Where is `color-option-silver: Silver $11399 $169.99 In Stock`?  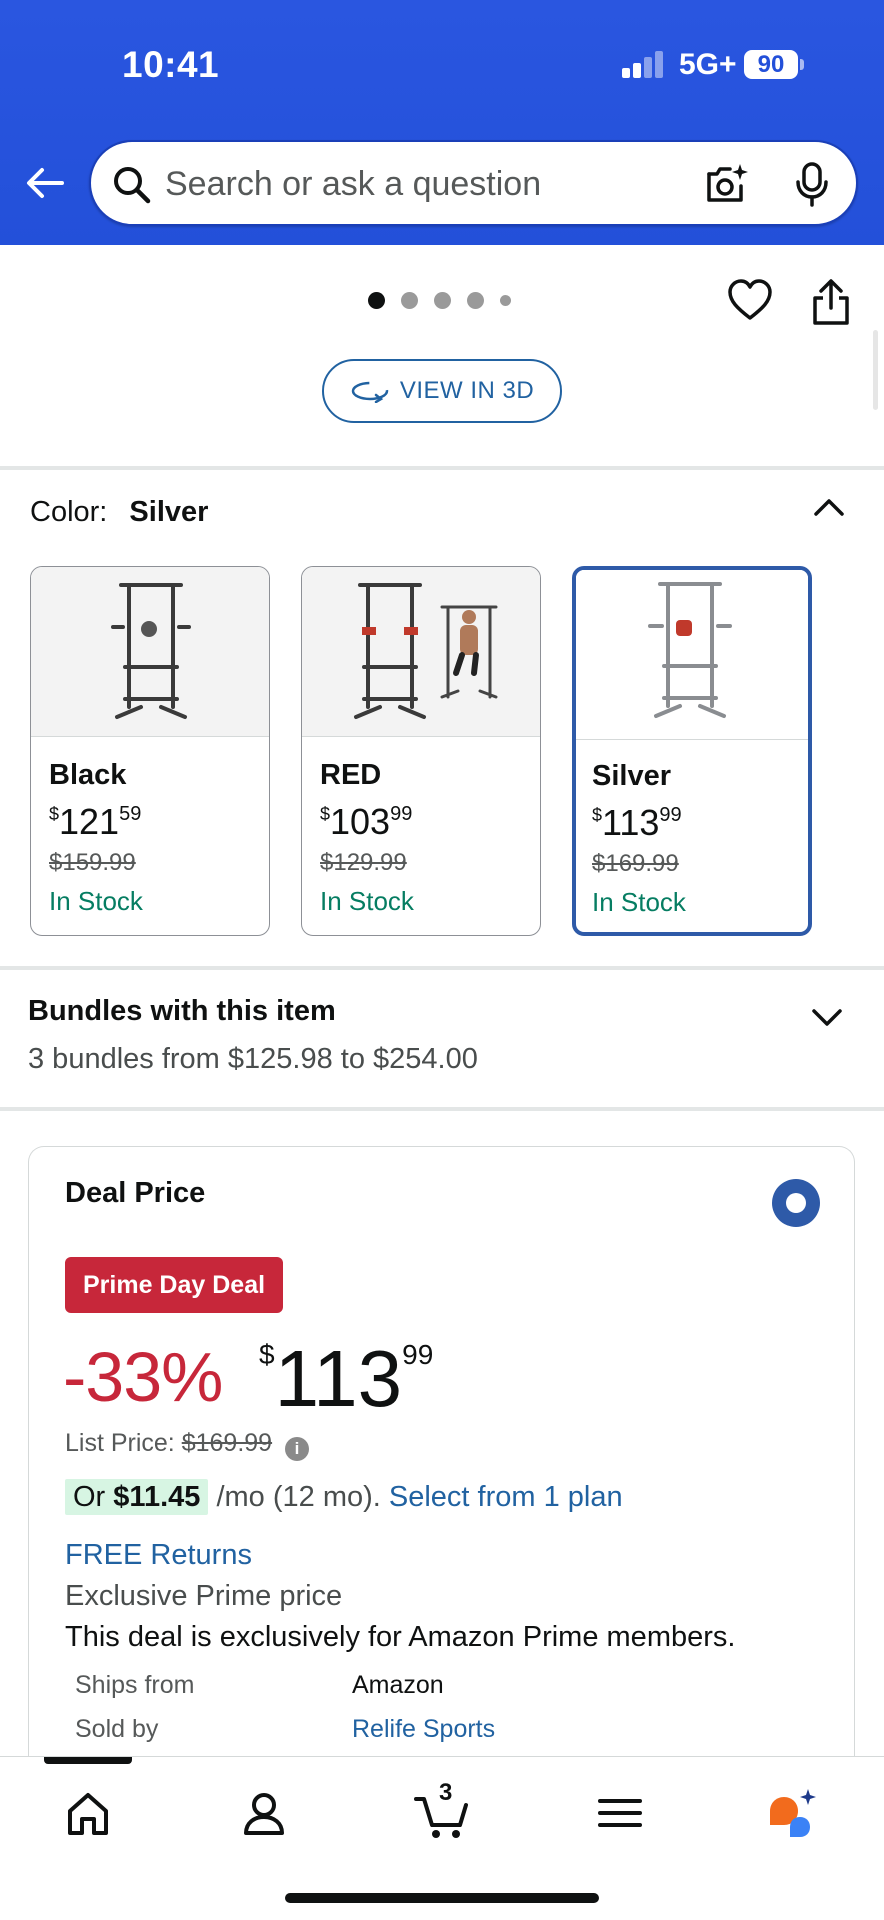
color-option-silver: Silver $11399 $169.99 In Stock is located at coordinates (692, 751).